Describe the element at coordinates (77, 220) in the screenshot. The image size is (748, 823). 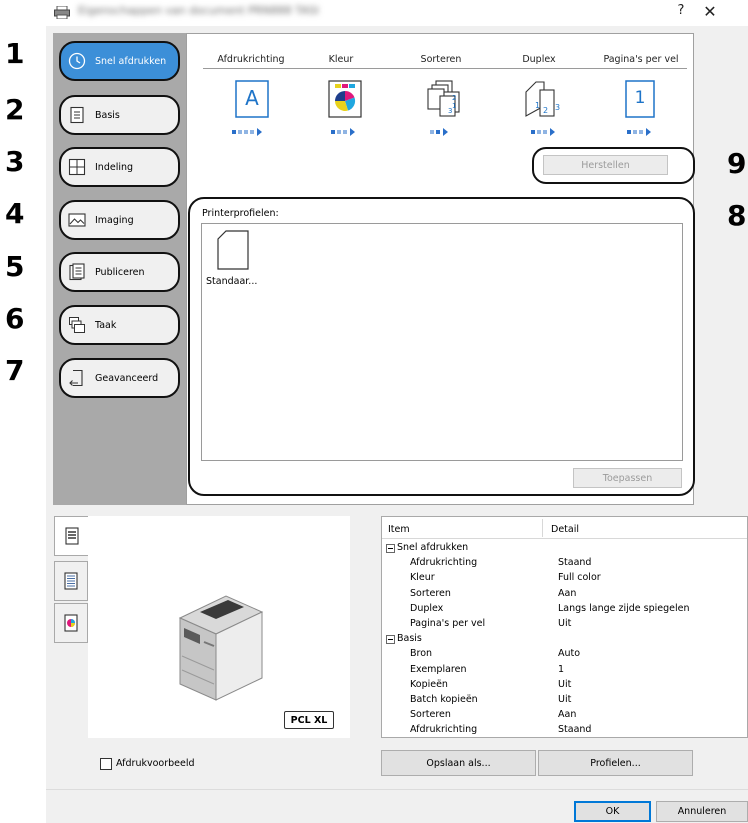
I see `image-icon` at that location.